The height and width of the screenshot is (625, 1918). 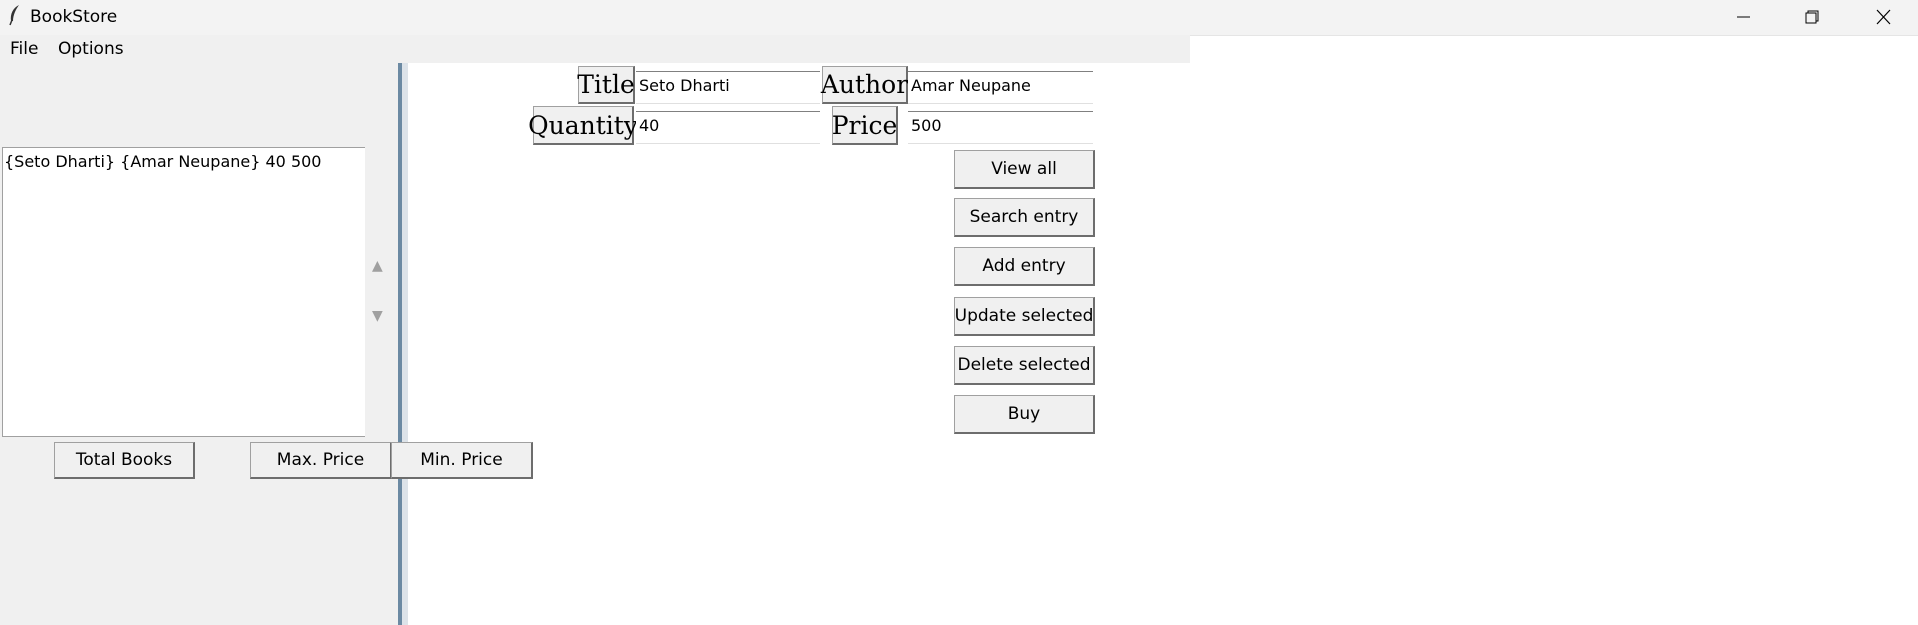 What do you see at coordinates (1024, 414) in the screenshot?
I see `buy-button: Buy` at bounding box center [1024, 414].